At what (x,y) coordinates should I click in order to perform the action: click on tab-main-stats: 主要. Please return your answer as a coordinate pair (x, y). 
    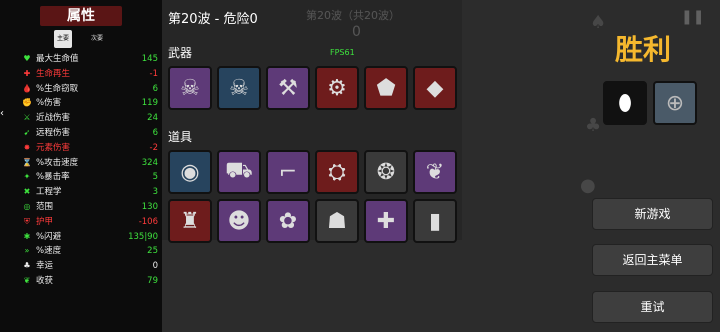
    Looking at the image, I should click on (63, 39).